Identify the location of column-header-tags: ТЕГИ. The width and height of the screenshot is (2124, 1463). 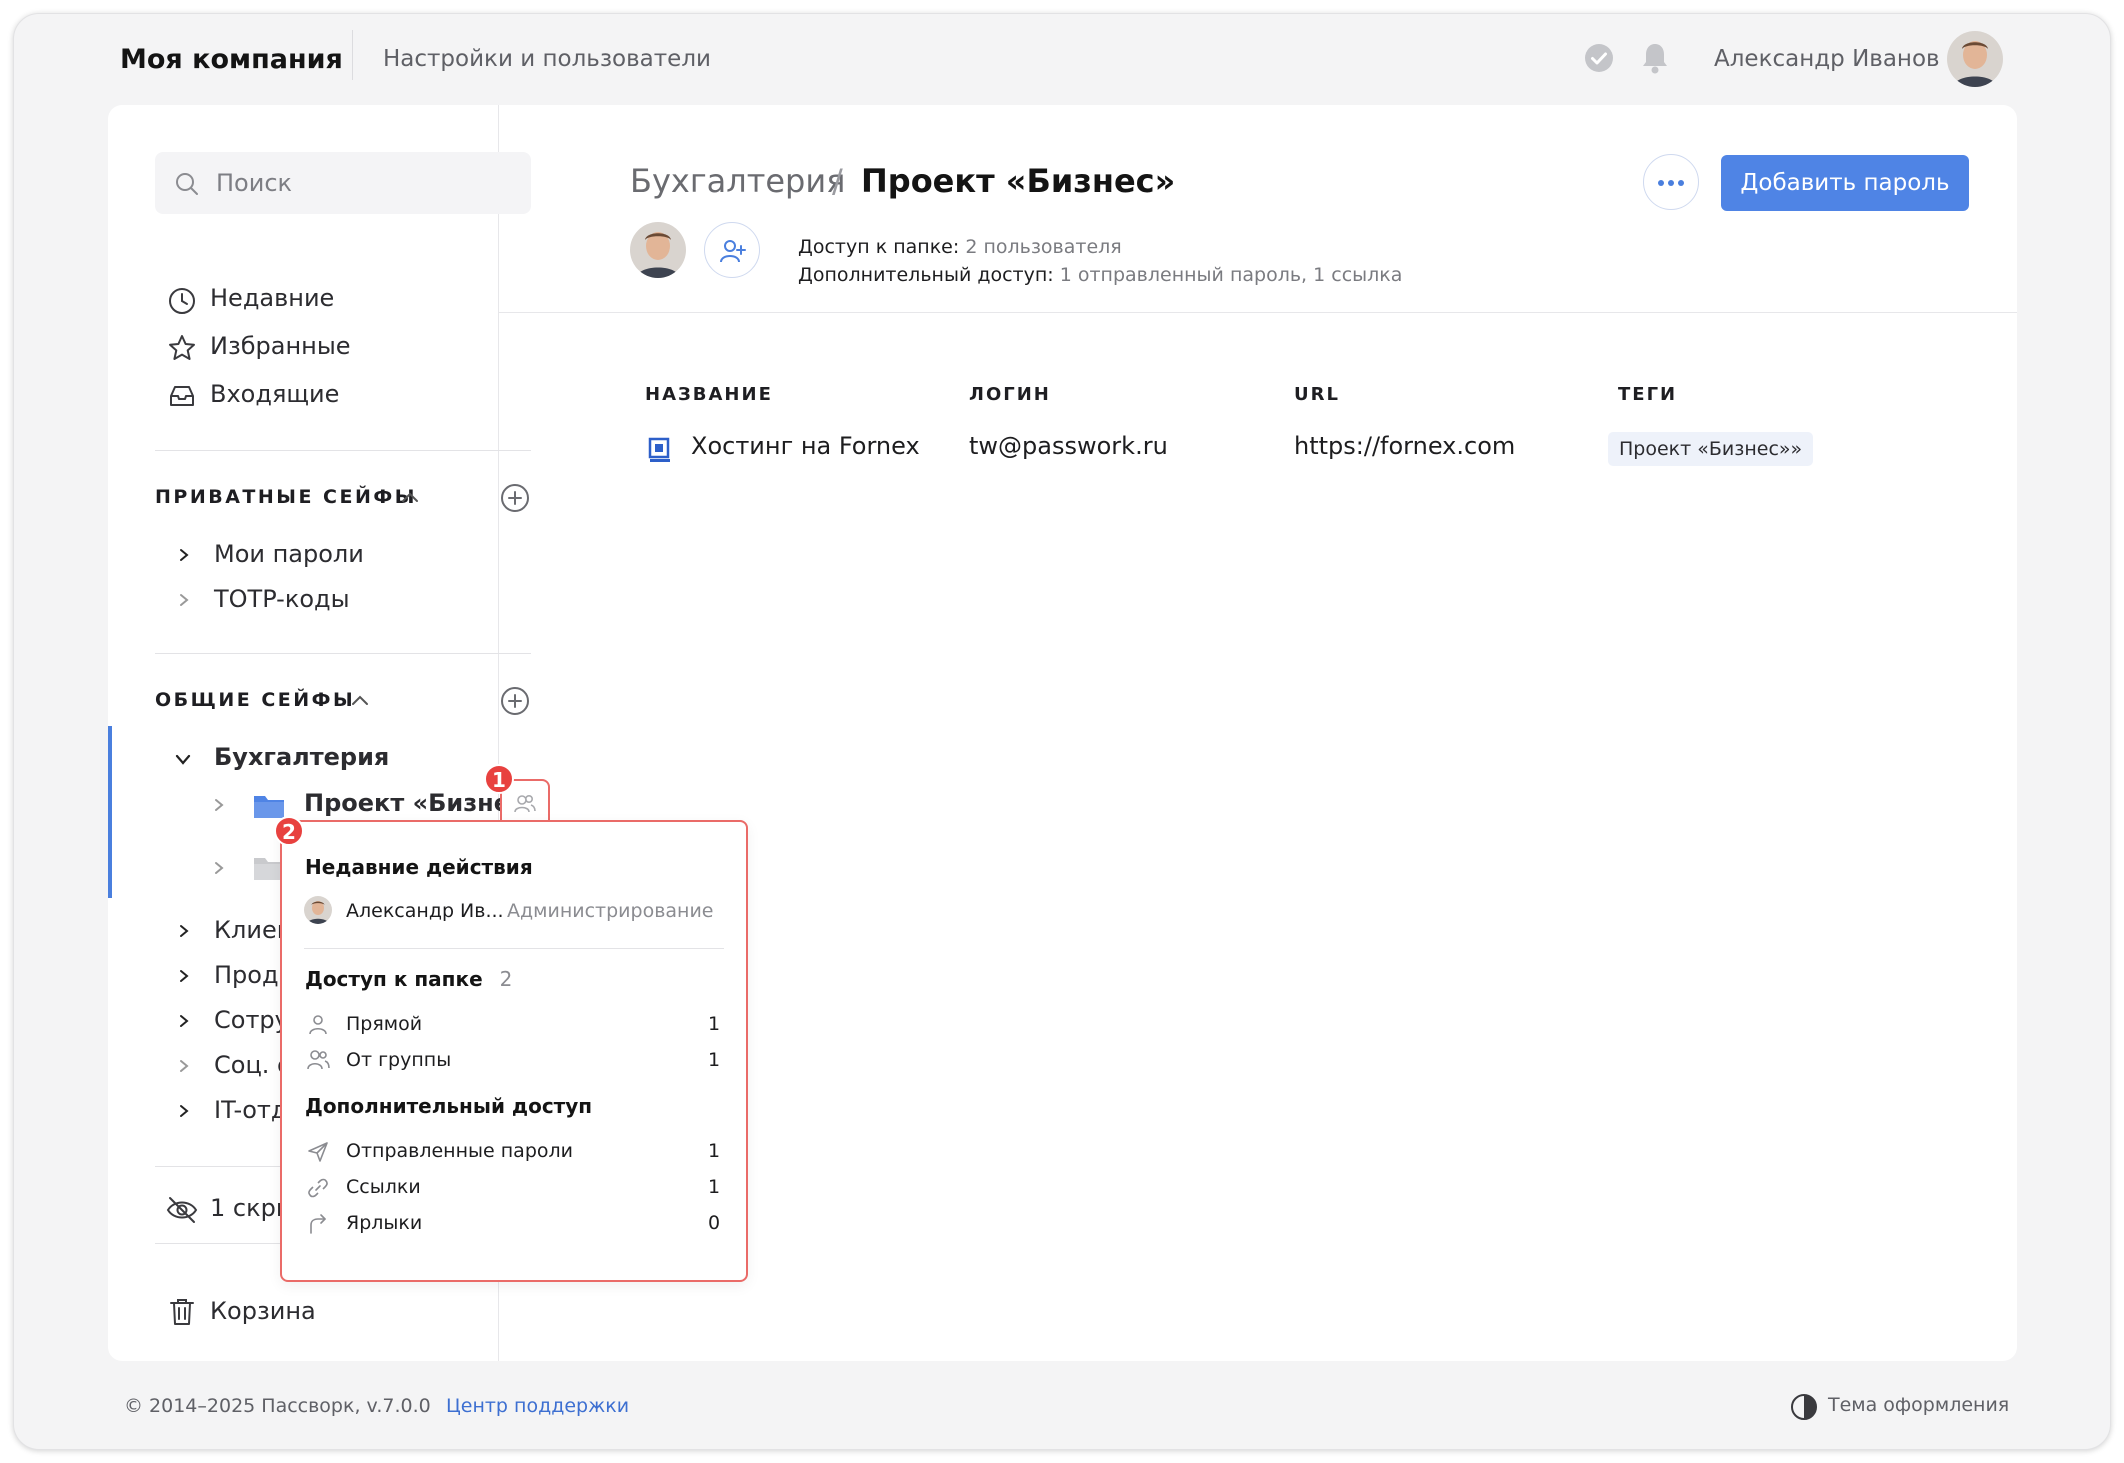
(1647, 394).